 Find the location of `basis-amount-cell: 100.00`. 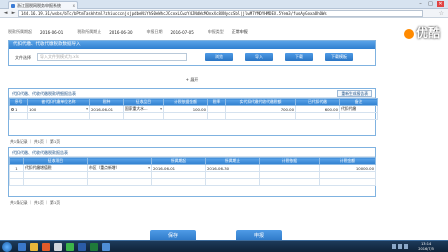

basis-amount-cell: 100.00 is located at coordinates (185, 109).